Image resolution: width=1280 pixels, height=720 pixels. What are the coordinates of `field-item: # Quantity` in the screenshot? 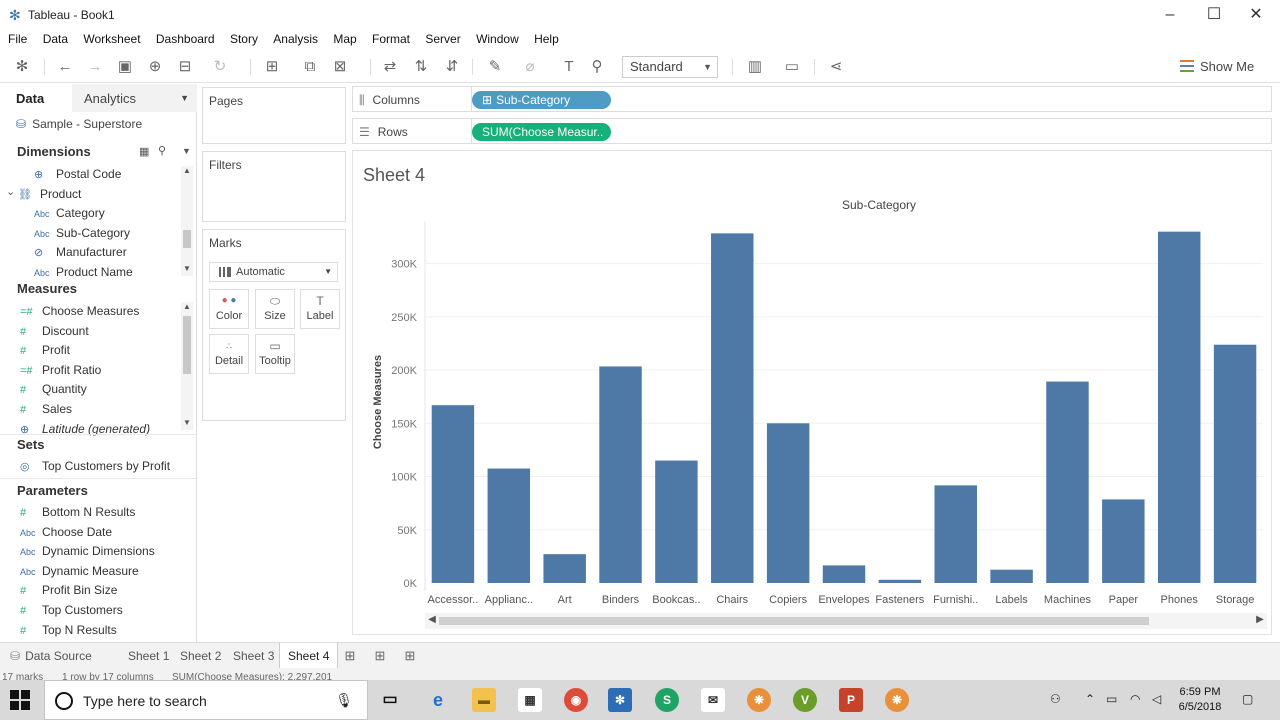 It's located at (53, 389).